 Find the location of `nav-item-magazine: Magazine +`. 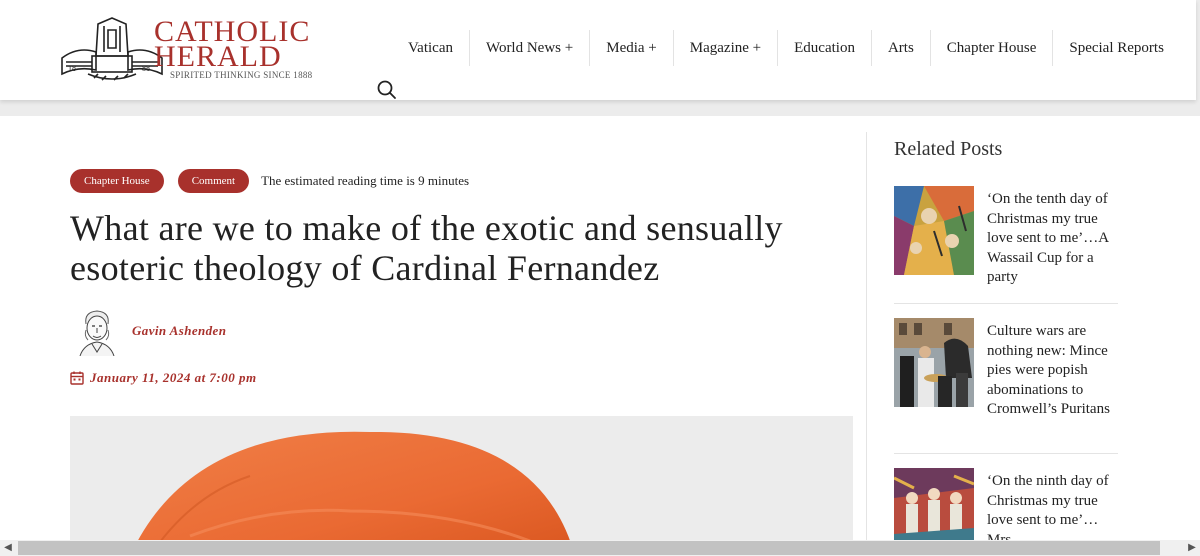

nav-item-magazine: Magazine + is located at coordinates (726, 48).